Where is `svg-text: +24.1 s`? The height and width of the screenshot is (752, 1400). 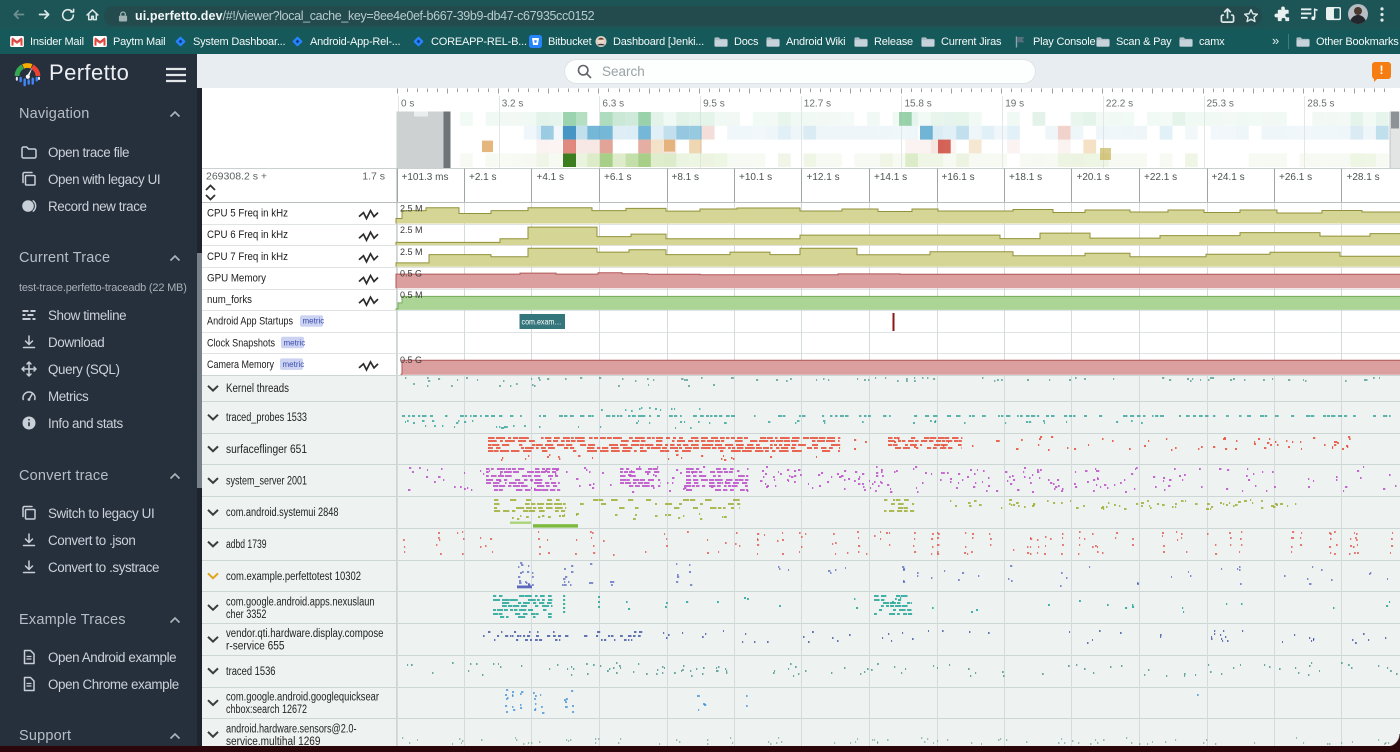
svg-text: +24.1 s is located at coordinates (1228, 177).